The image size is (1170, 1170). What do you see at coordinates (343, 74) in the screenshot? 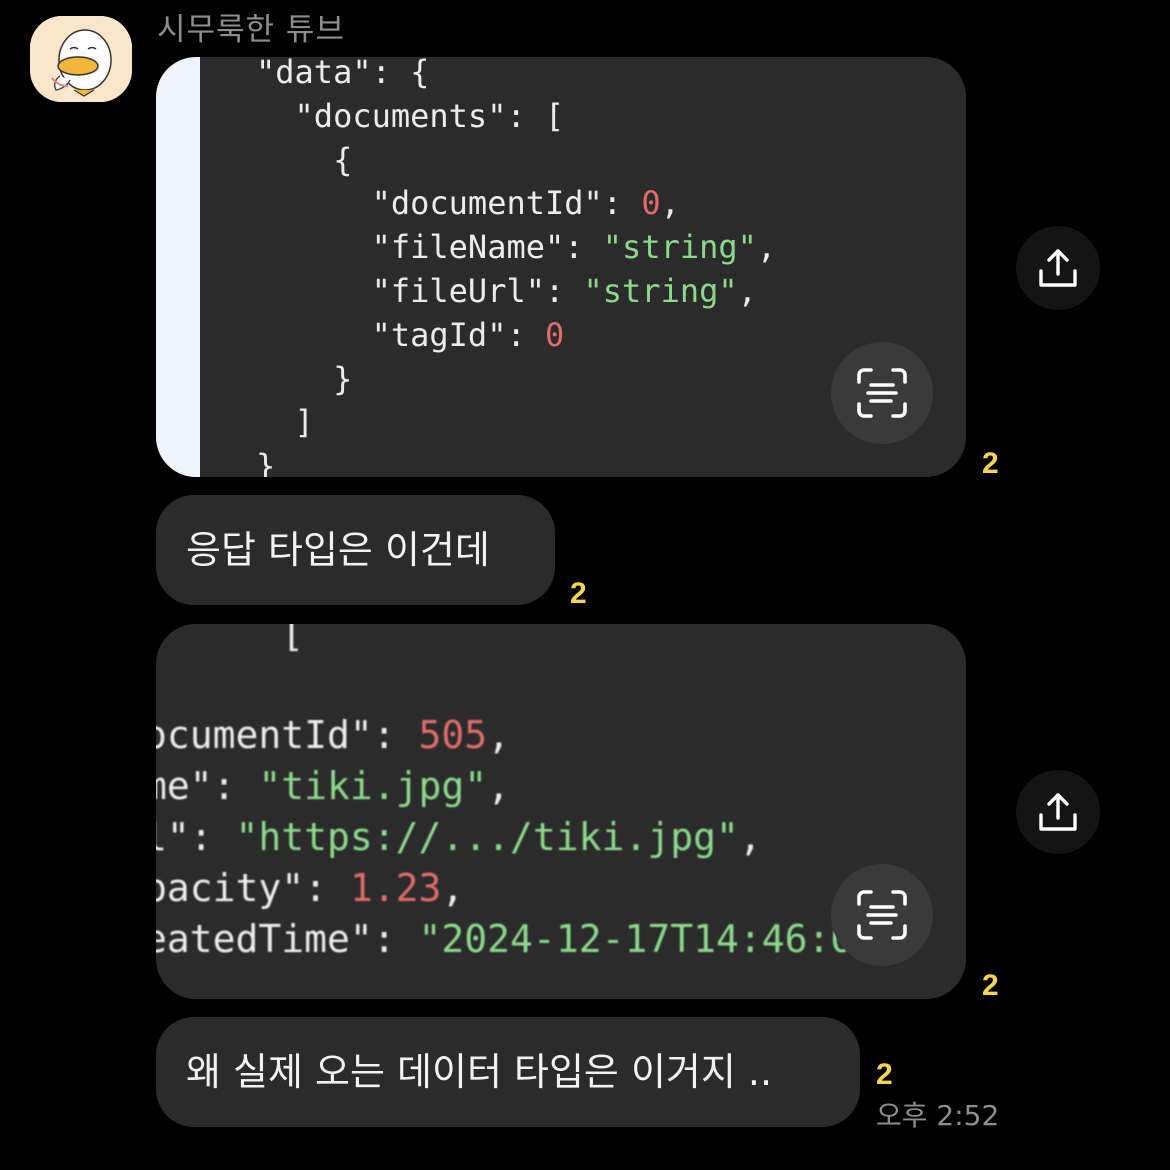
I see `code-text: "data": {` at bounding box center [343, 74].